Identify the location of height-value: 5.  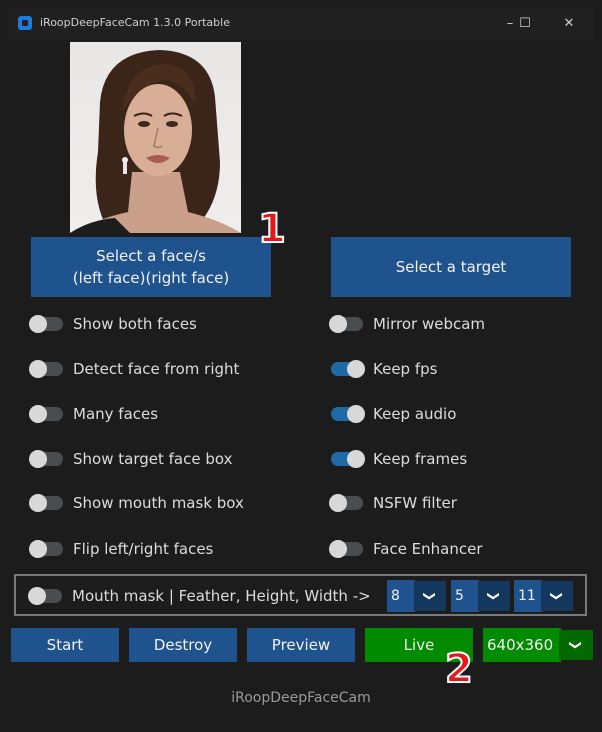
(465, 596).